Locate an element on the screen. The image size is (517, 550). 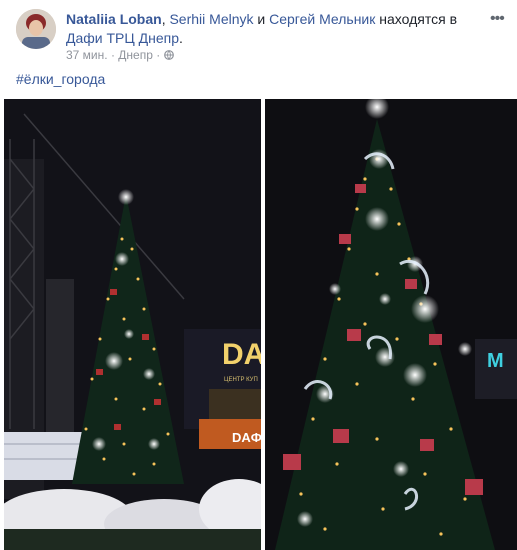
post-meta: 37 мин. · Днепр · is located at coordinates (120, 55).